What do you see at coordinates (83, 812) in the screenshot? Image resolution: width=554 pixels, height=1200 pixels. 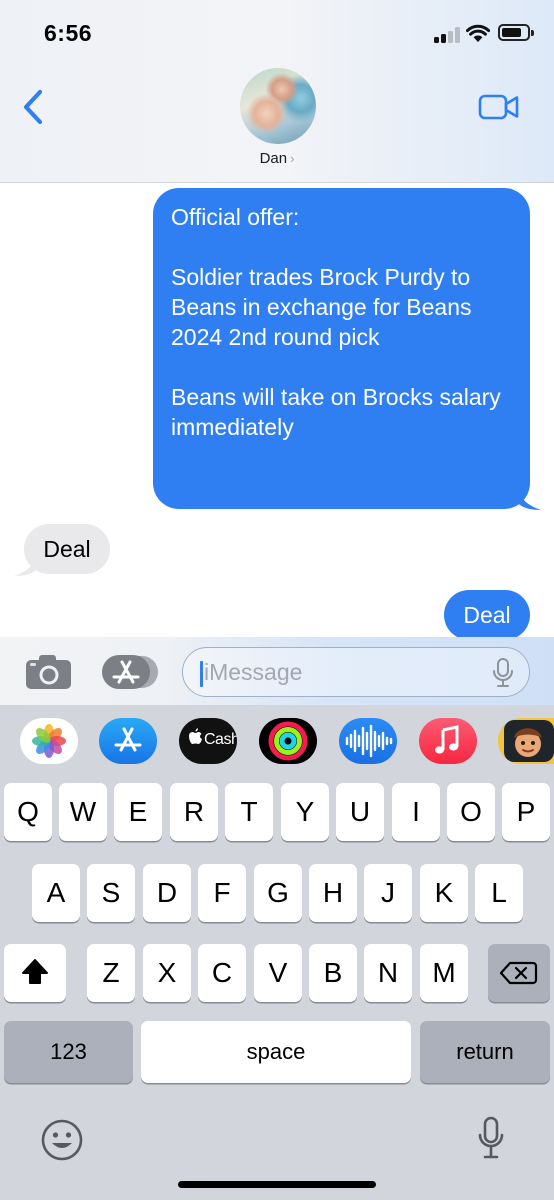 I see `key-w: W` at bounding box center [83, 812].